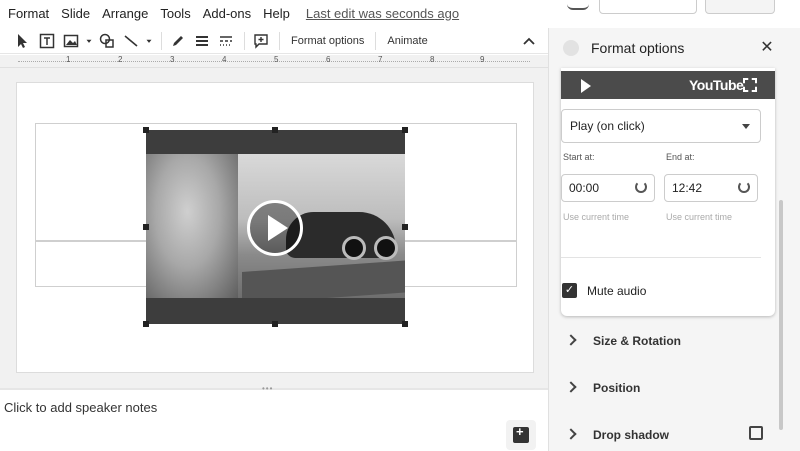 This screenshot has height=451, width=800. Describe the element at coordinates (47, 41) in the screenshot. I see `text-box-icon` at that location.